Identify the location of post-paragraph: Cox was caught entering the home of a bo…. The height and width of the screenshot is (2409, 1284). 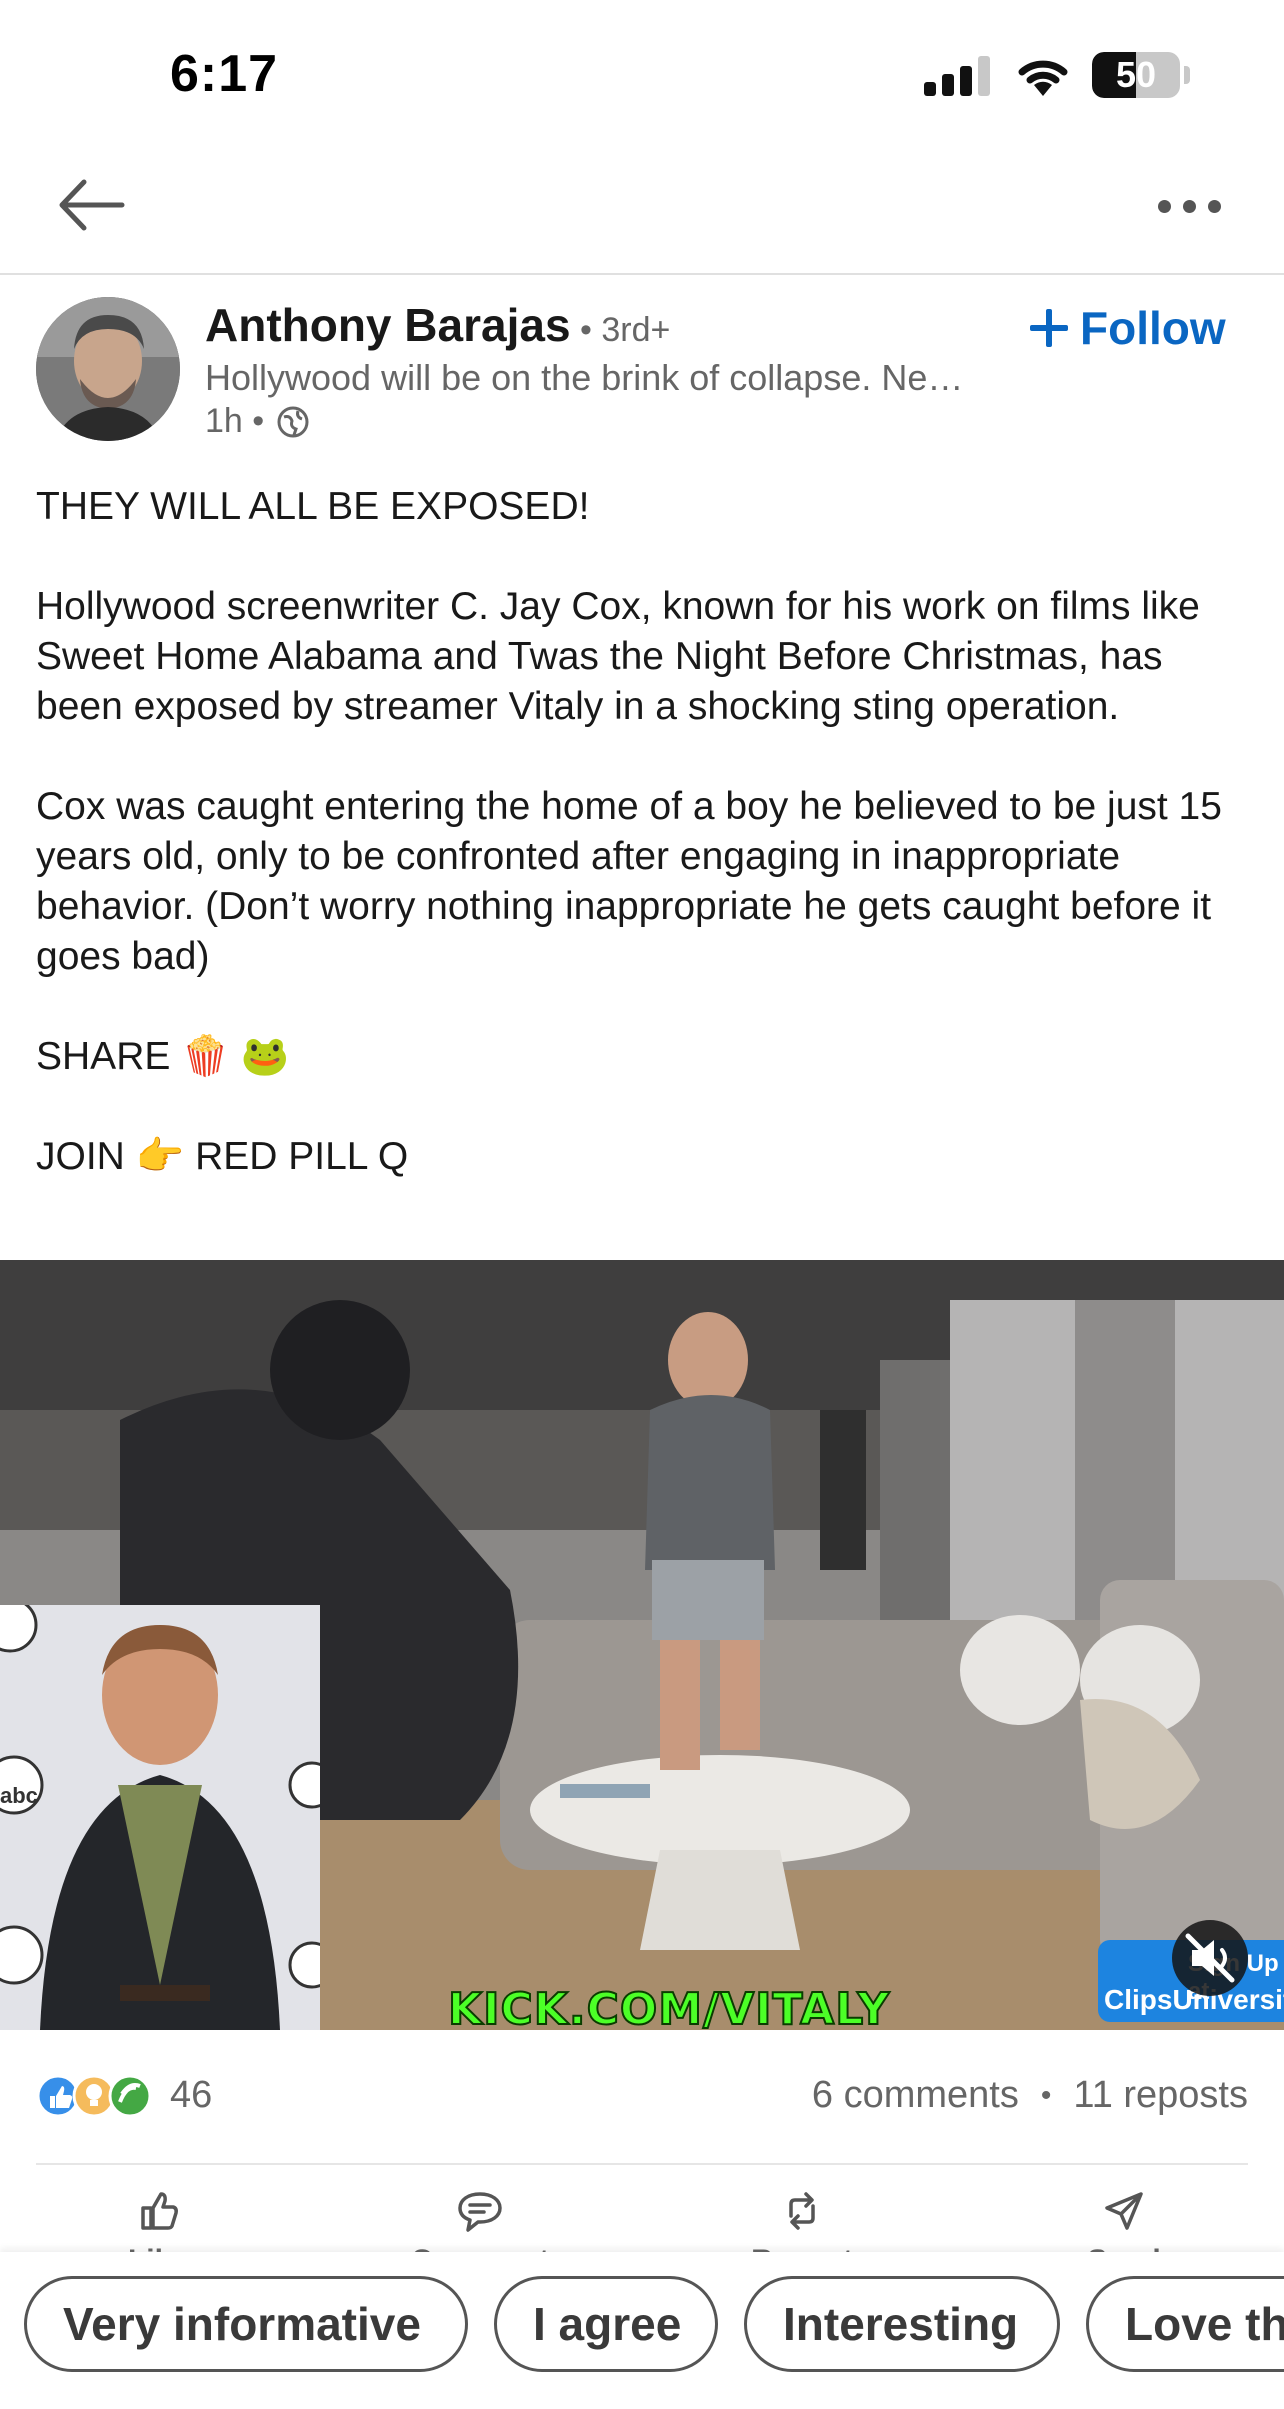
(629, 881).